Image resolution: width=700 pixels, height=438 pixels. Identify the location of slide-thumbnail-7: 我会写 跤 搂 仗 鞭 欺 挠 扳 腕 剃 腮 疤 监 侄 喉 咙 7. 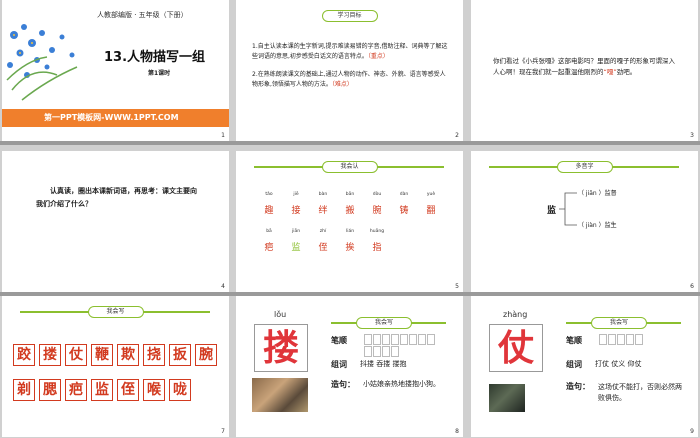
(115, 366).